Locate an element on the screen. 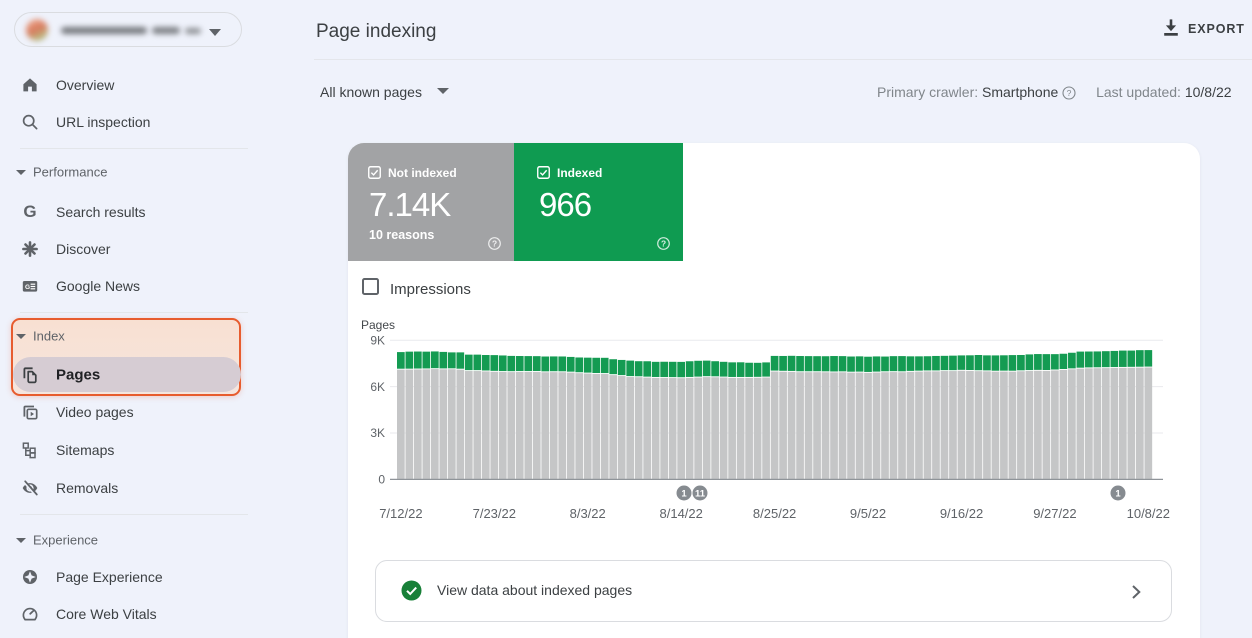 This screenshot has height=638, width=1252. svg-text: 9/5/22 is located at coordinates (868, 513).